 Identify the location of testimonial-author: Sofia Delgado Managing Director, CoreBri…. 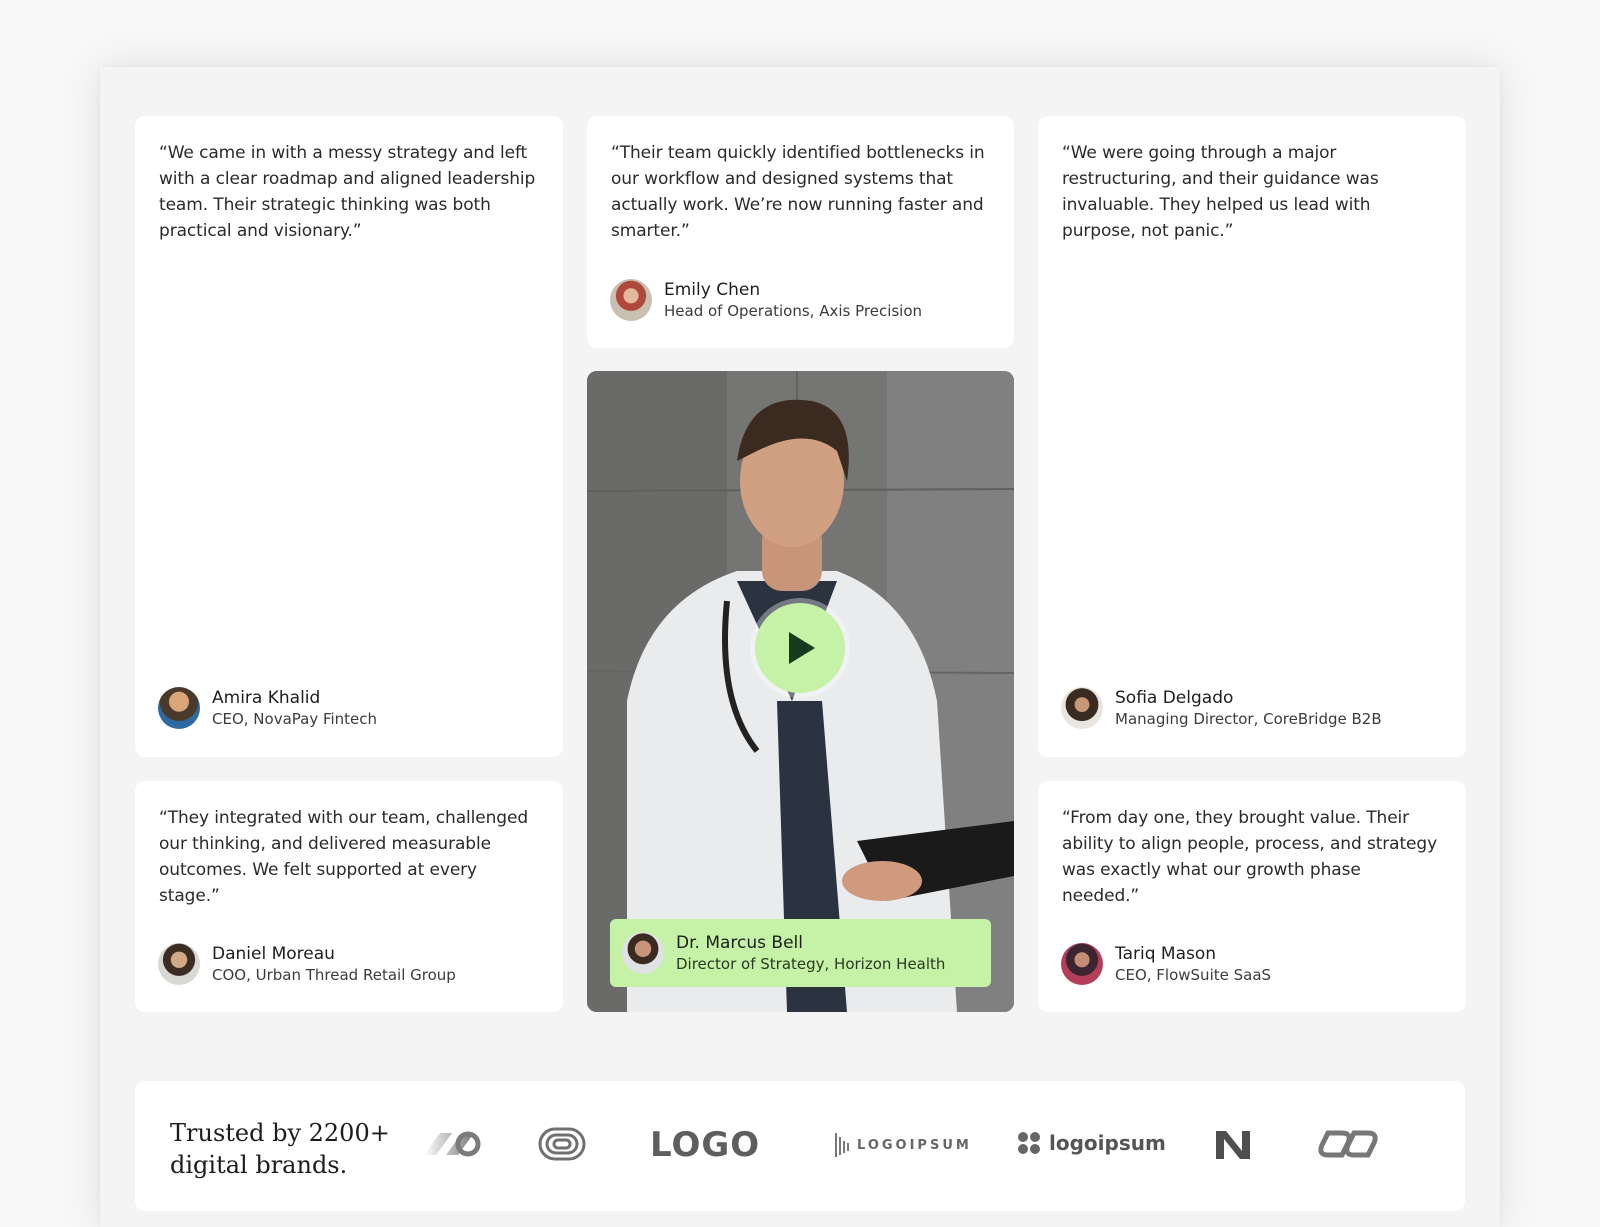
(1221, 708).